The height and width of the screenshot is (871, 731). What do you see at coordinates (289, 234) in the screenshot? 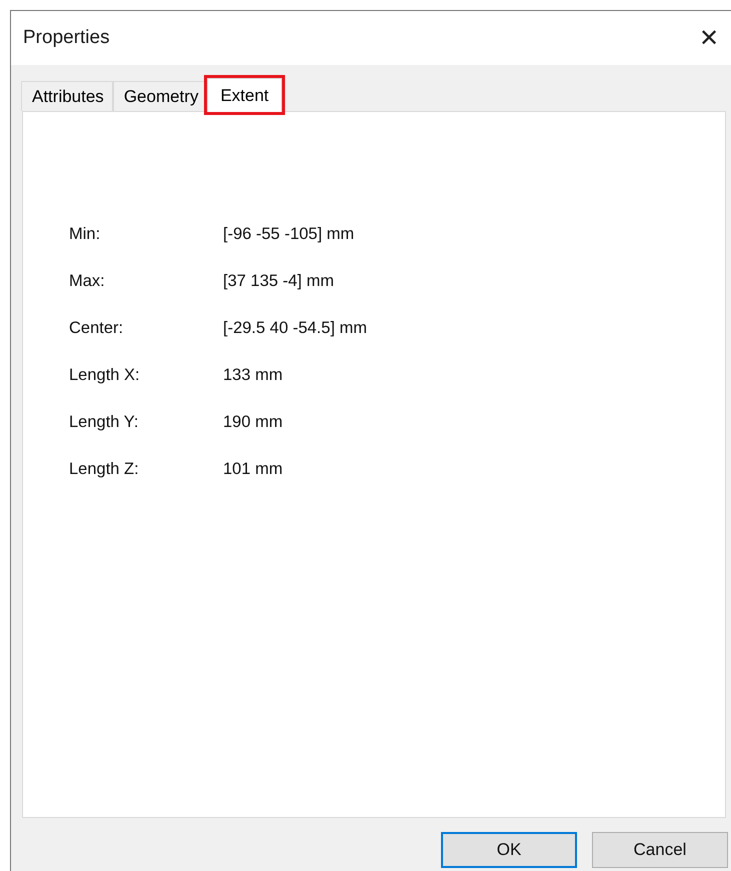
I see `field-value: [-96 -55 -105] mm` at bounding box center [289, 234].